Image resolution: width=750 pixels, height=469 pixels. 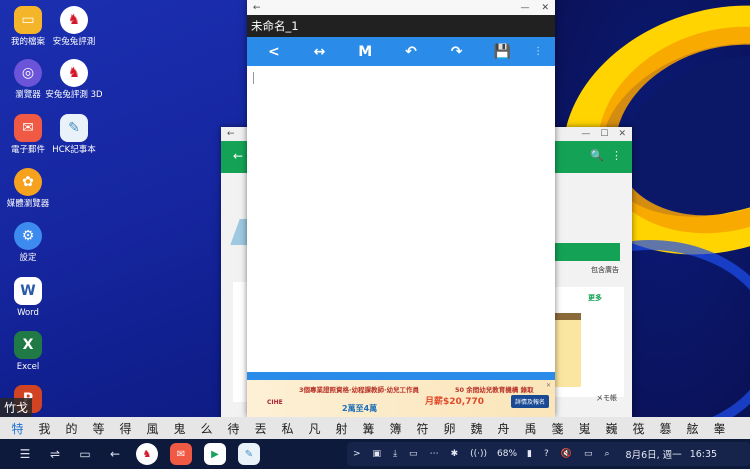 I want to click on ime-candidate: 篝, so click(x=368, y=428).